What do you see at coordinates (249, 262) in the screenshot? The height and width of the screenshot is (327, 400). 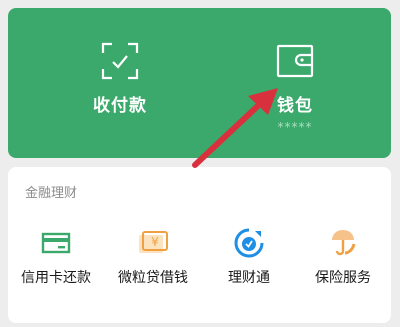 I see `licaitong-button: 理财通` at bounding box center [249, 262].